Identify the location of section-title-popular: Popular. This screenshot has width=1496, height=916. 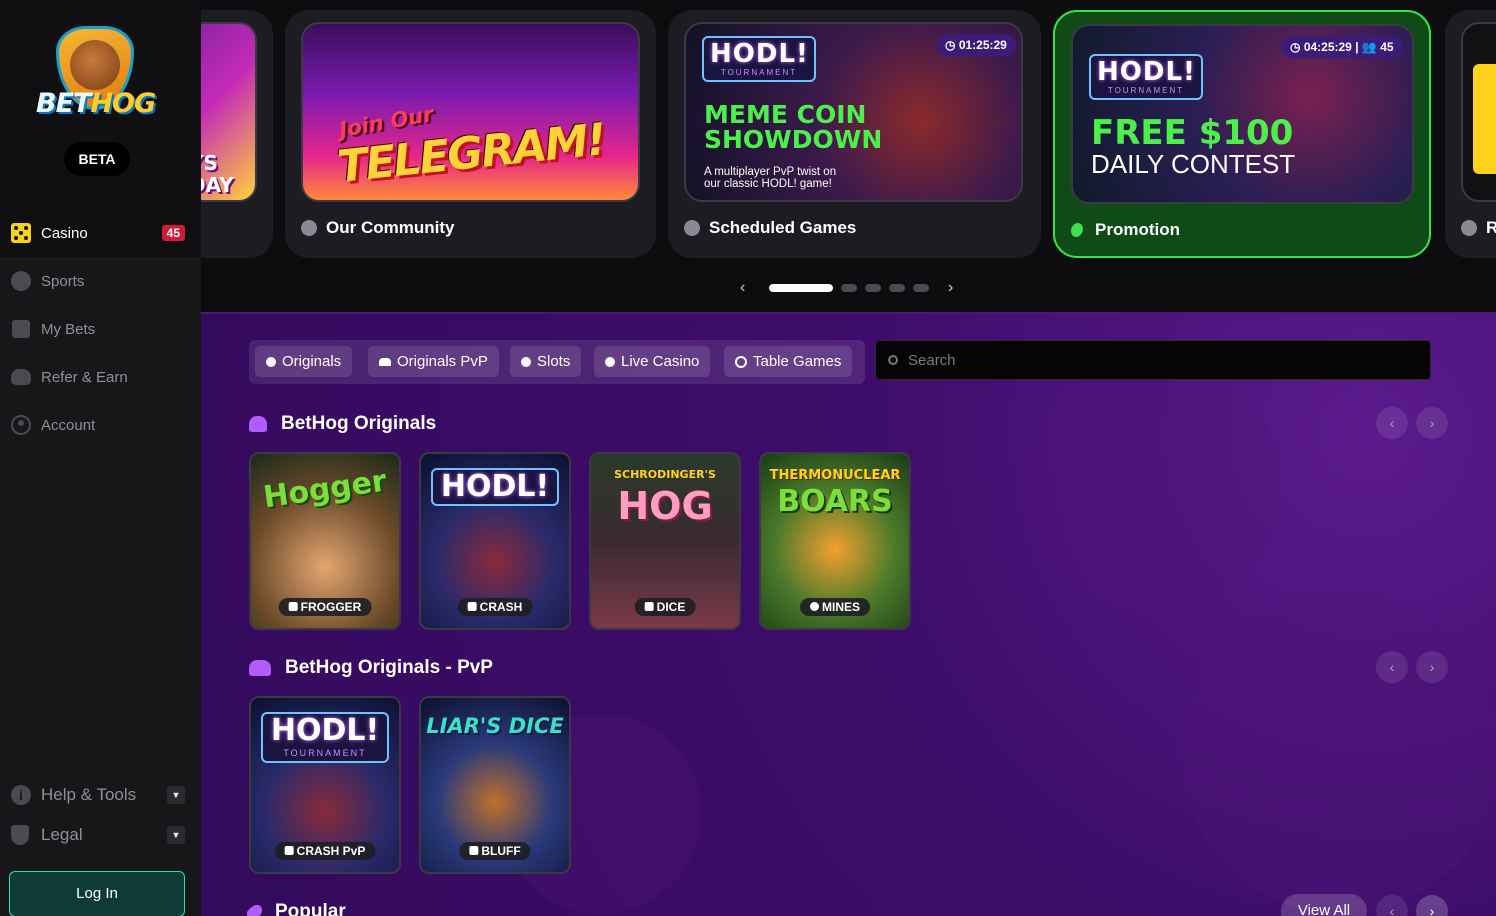
(295, 908).